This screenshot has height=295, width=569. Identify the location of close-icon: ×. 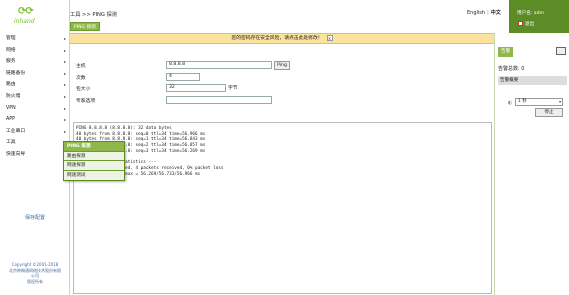
(329, 37).